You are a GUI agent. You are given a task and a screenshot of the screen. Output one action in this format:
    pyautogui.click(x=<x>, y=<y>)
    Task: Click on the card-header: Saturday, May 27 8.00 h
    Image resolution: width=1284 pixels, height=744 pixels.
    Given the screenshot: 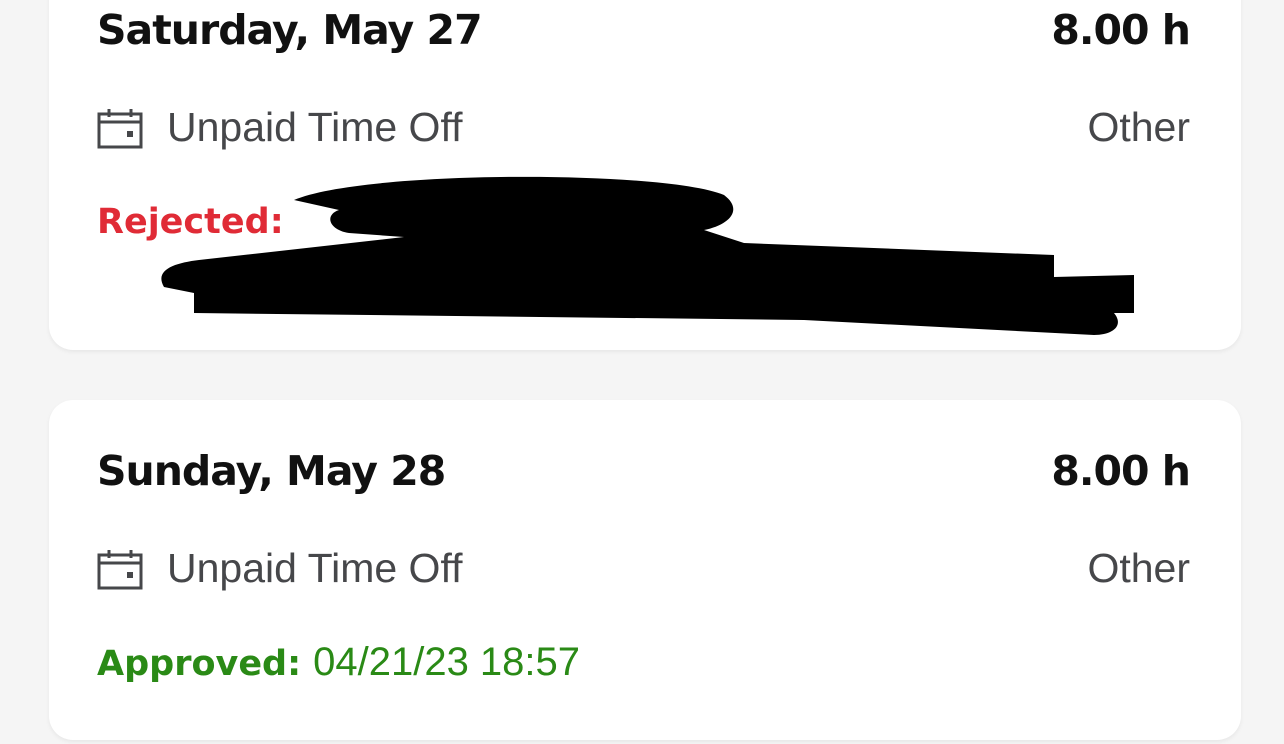 What is the action you would take?
    pyautogui.click(x=644, y=30)
    